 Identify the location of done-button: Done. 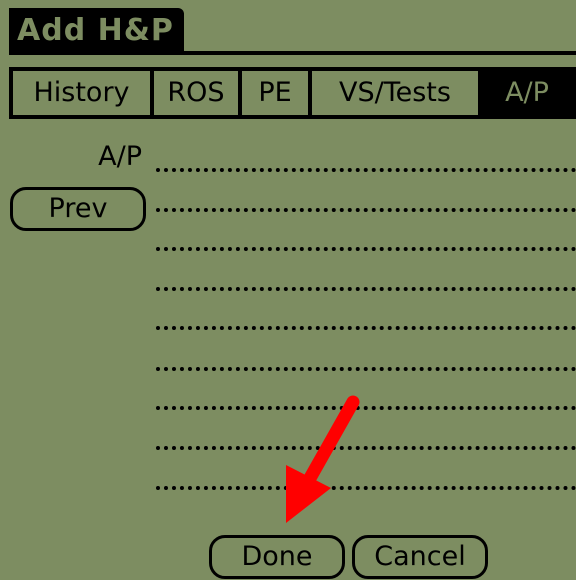
(277, 557).